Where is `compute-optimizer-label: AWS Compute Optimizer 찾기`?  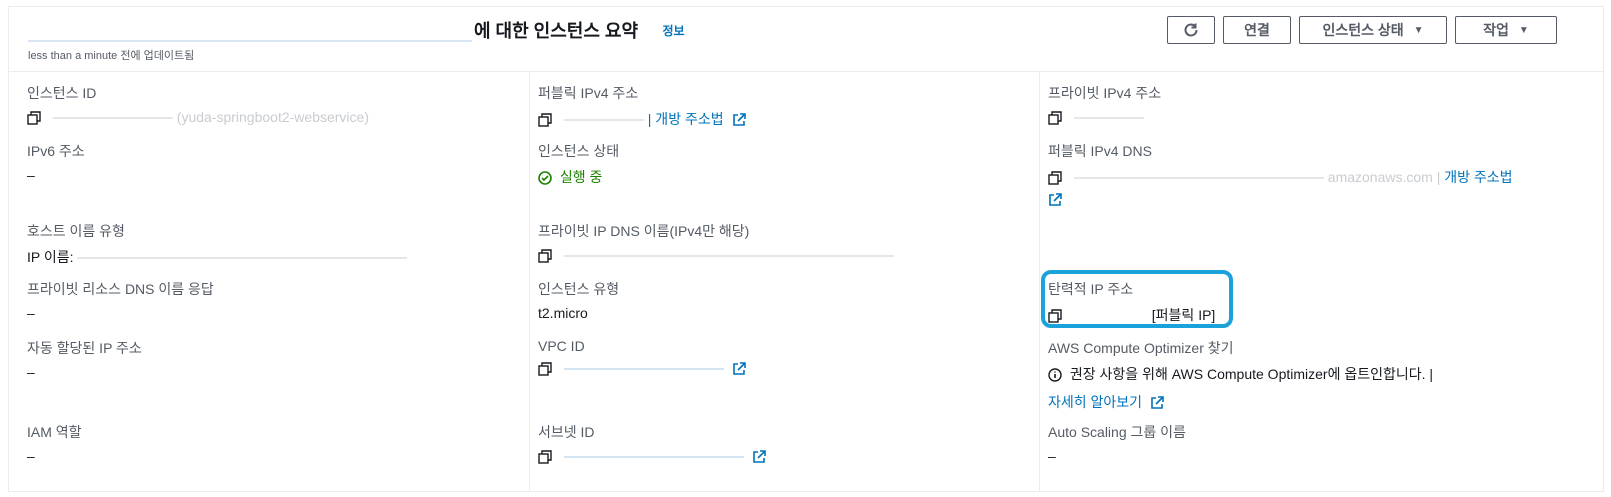 compute-optimizer-label: AWS Compute Optimizer 찾기 is located at coordinates (1141, 348).